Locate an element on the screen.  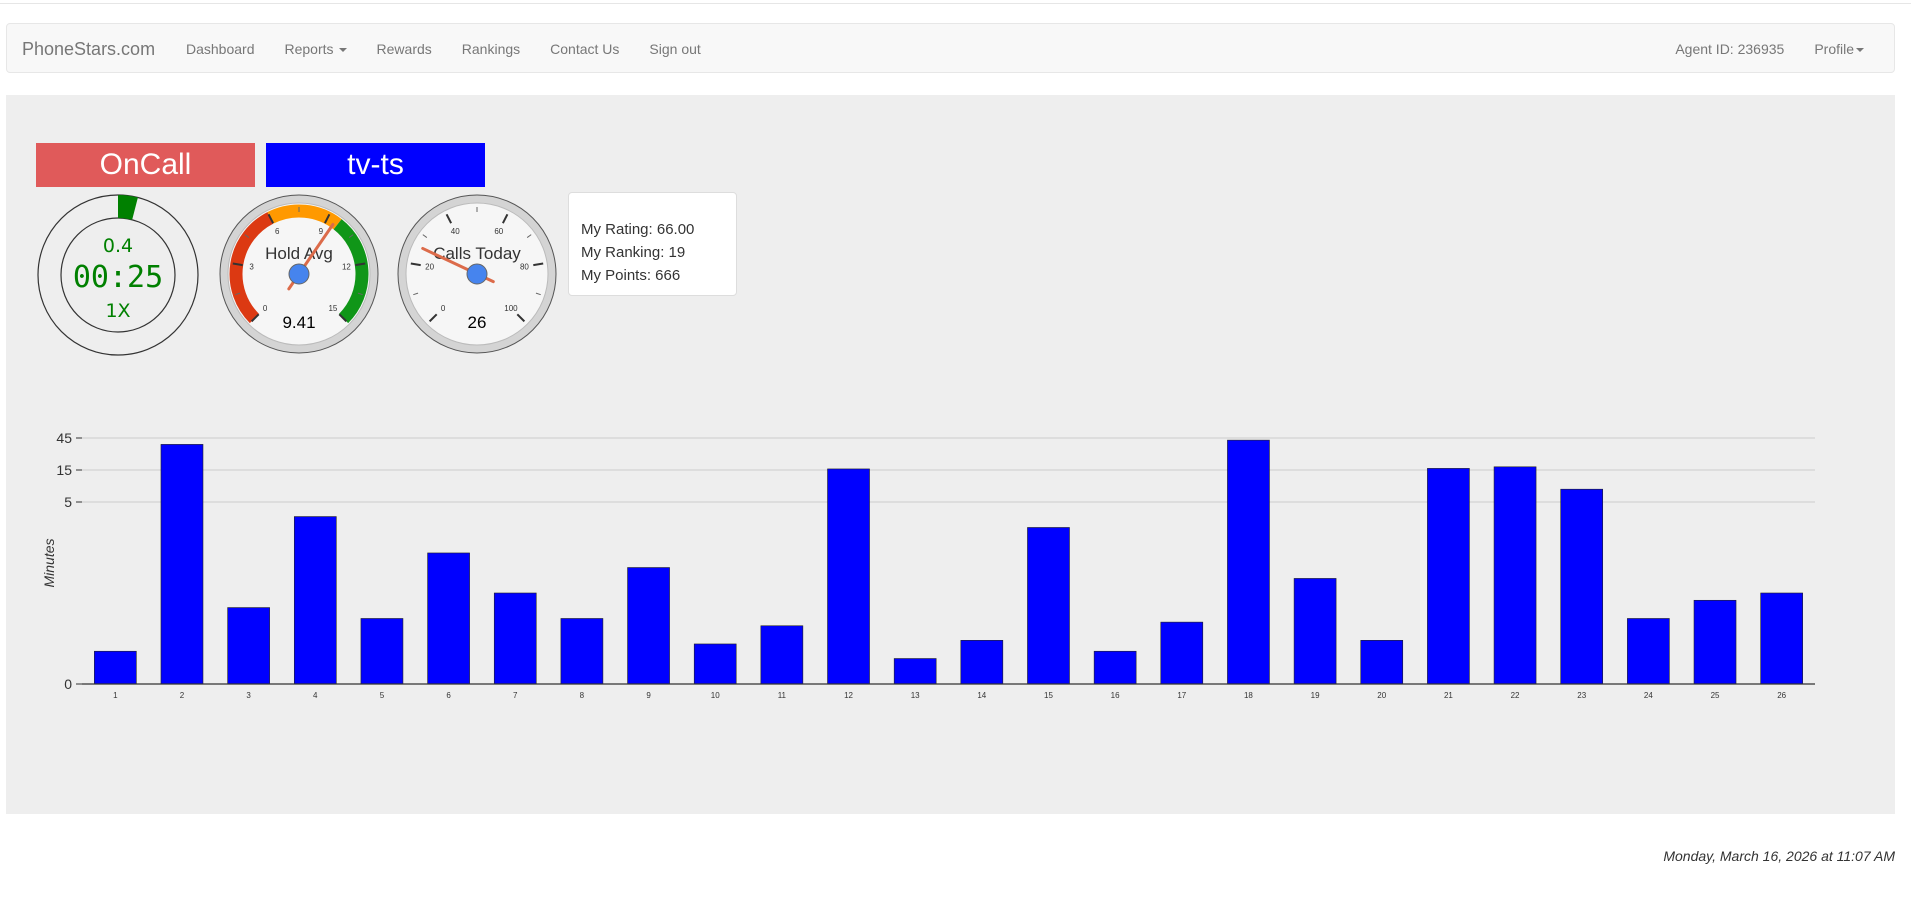
profile-dropdown: Profile is located at coordinates (1839, 49).